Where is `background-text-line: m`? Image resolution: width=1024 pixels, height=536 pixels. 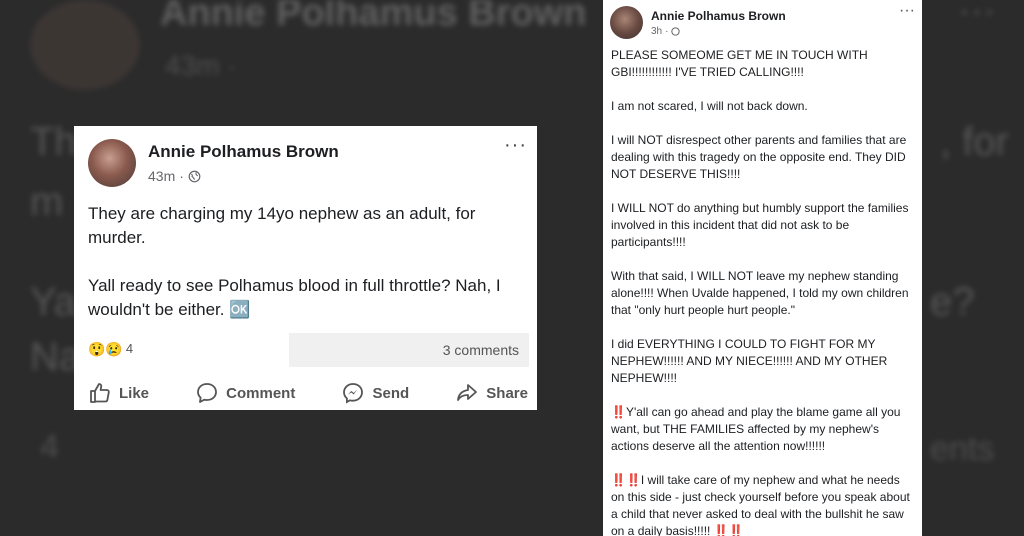 background-text-line: m is located at coordinates (47, 202).